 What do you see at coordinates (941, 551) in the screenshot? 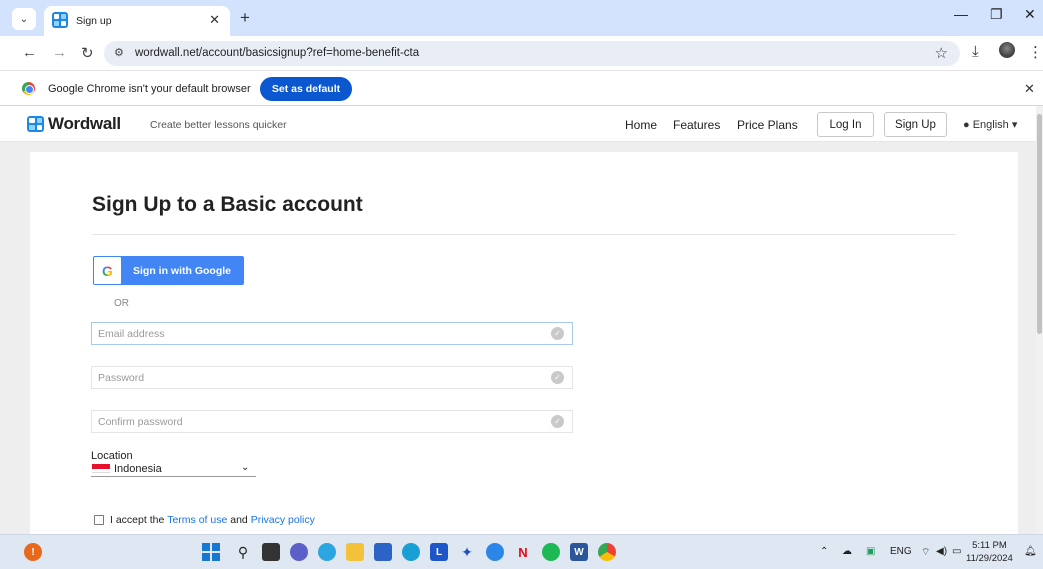
I see `volume-icon: ◀)` at bounding box center [941, 551].